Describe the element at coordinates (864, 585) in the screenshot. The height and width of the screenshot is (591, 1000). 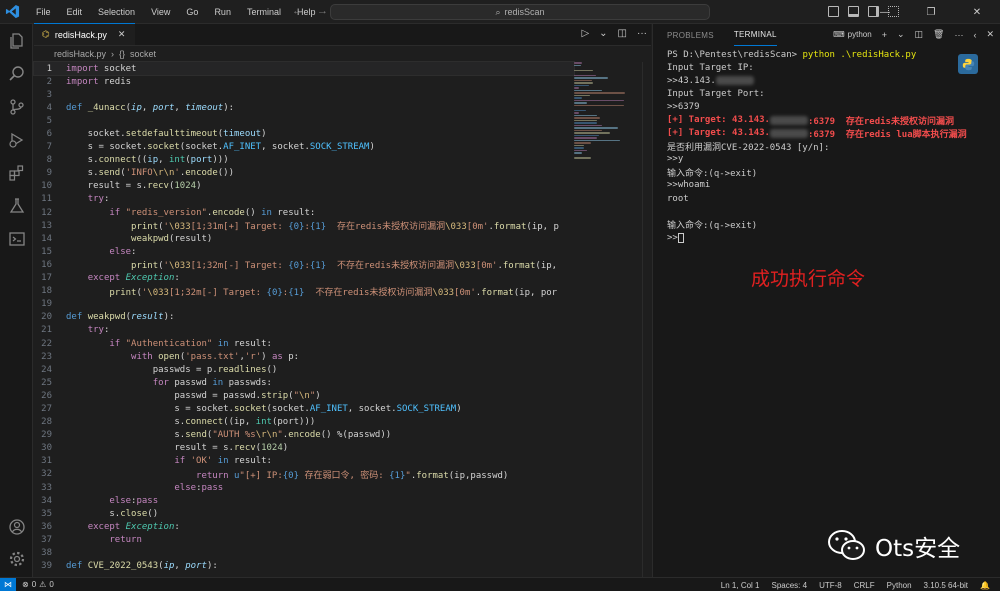
I see `line-endings: CRLF` at that location.